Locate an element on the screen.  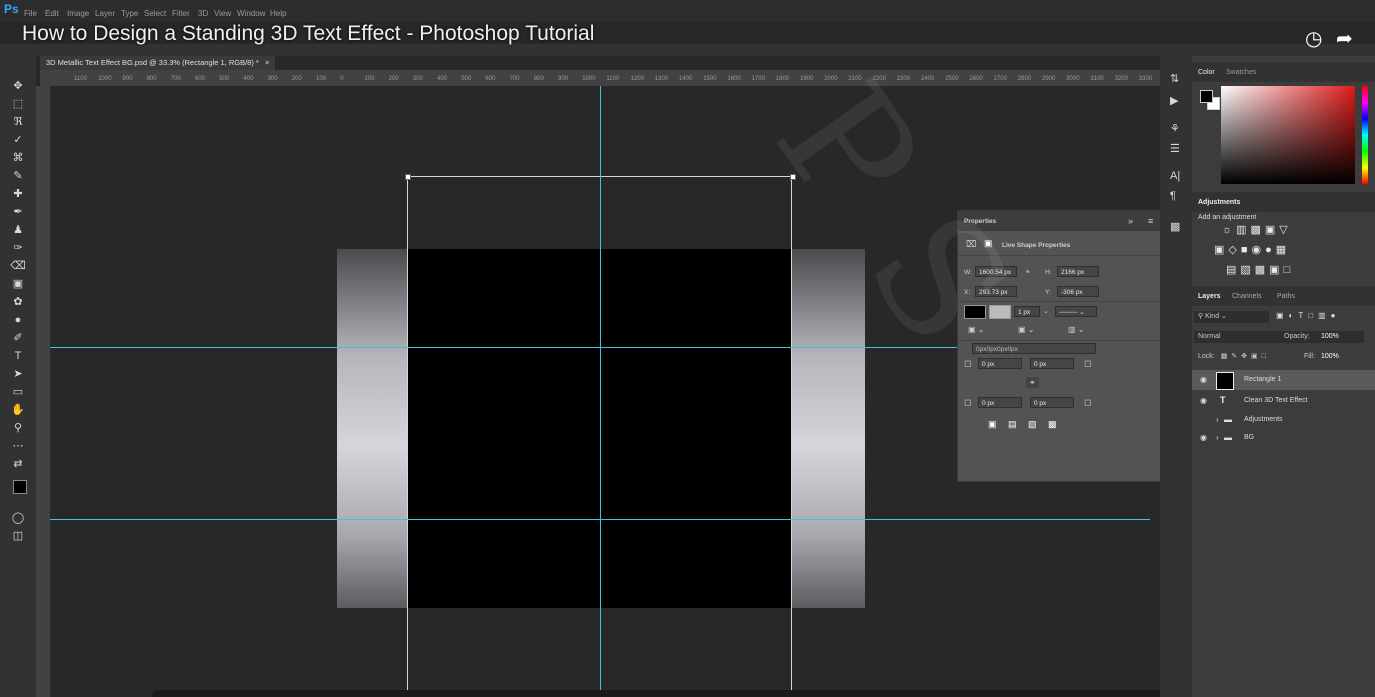
more-tools-icon: ⋯ is located at coordinates (18, 446).